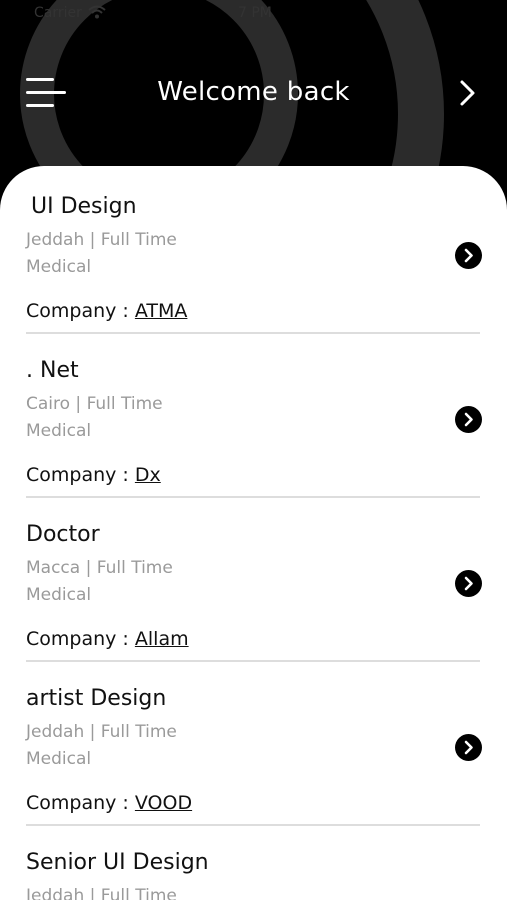  I want to click on status-bar: Carrier 7 PM, so click(253, 14).